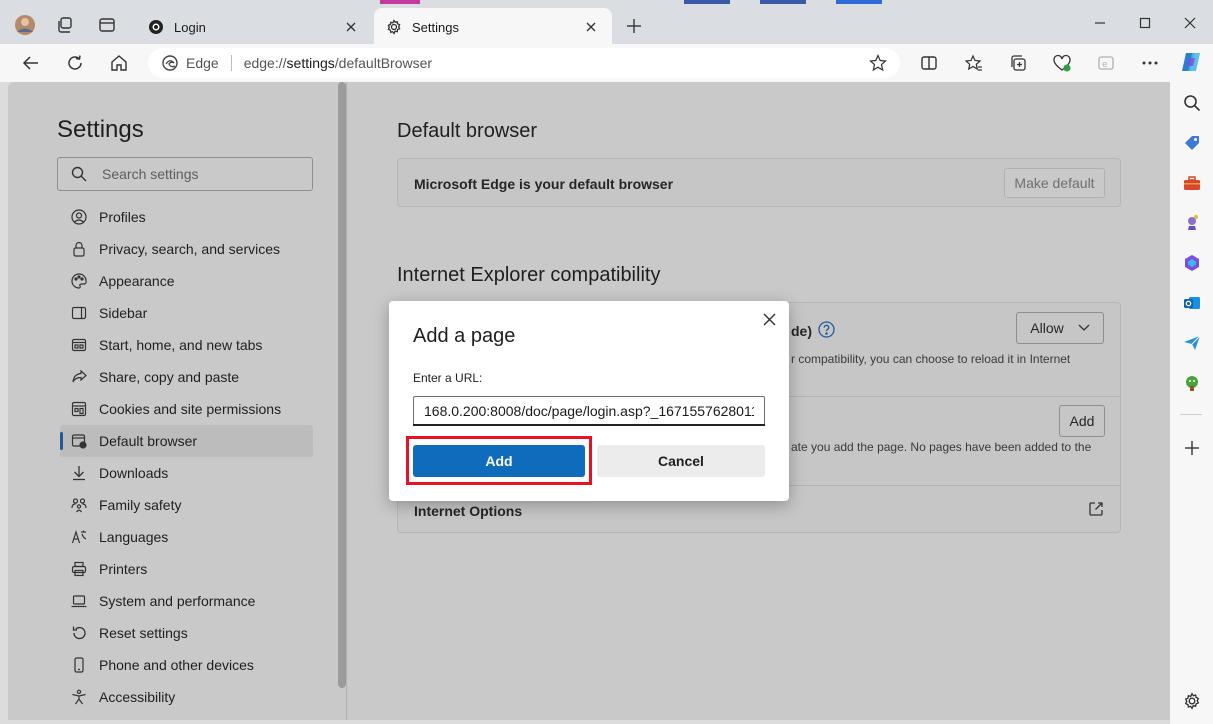 This screenshot has height=724, width=1213. What do you see at coordinates (190, 63) in the screenshot?
I see `edge-chip: Edge` at bounding box center [190, 63].